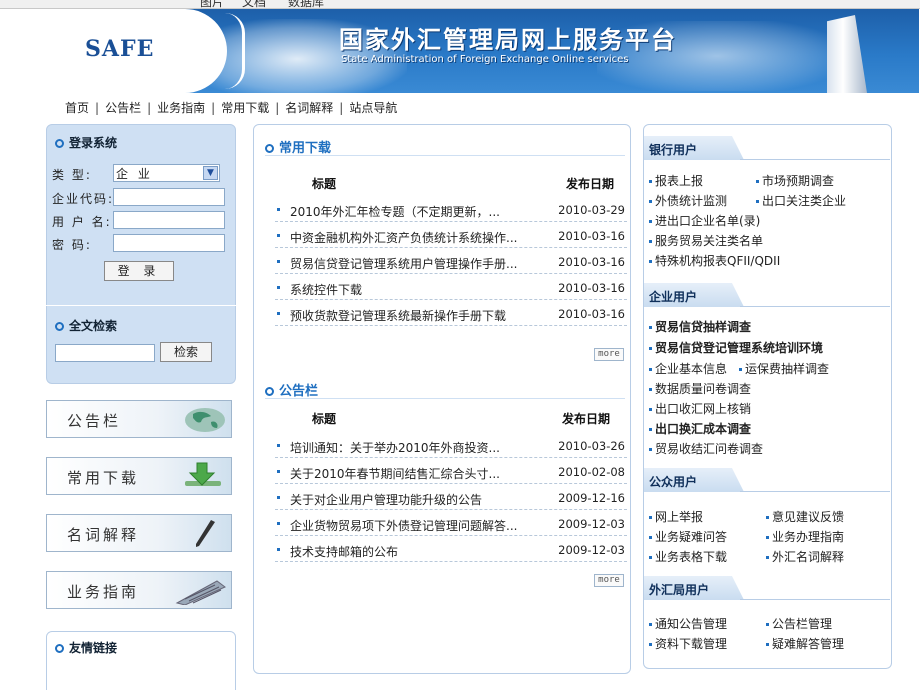 Image resolution: width=920 pixels, height=690 pixels. I want to click on friends-title-text: 友情链接, so click(93, 648).